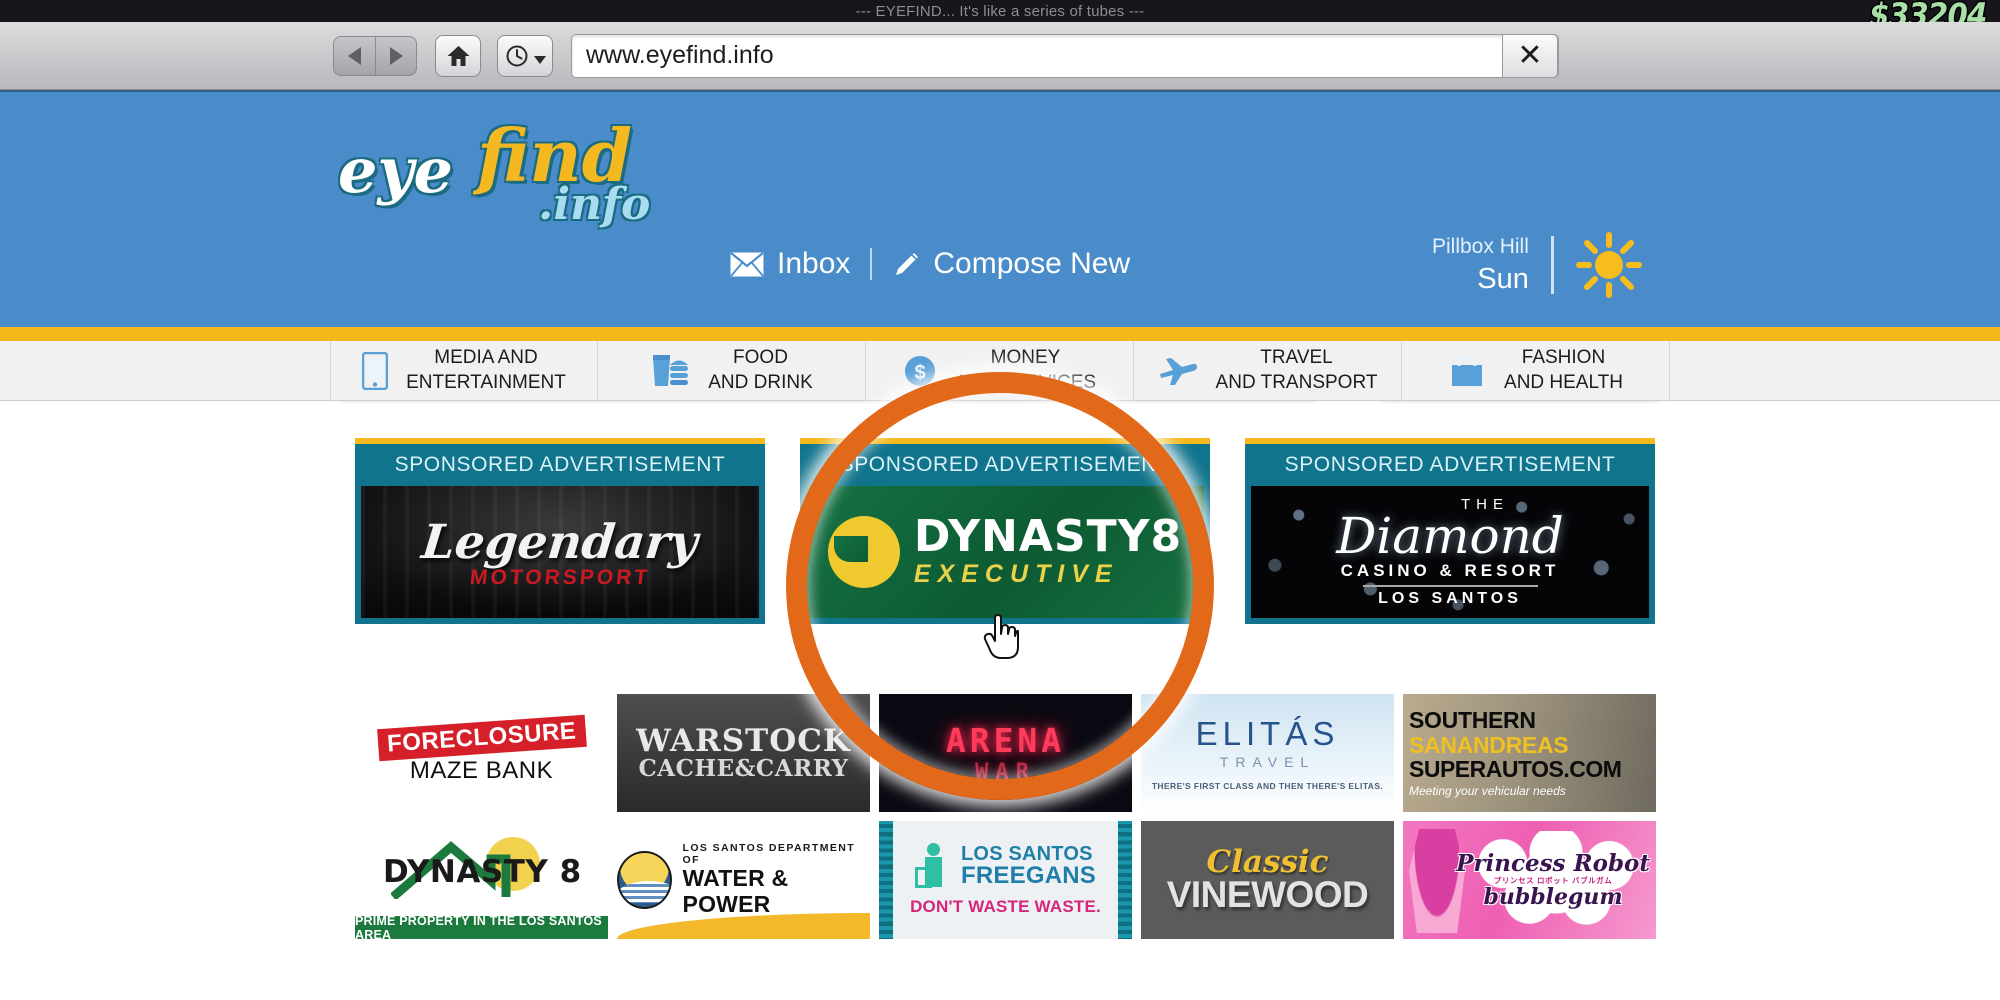  What do you see at coordinates (1553, 897) in the screenshot?
I see `princess-line3: bubblegum` at bounding box center [1553, 897].